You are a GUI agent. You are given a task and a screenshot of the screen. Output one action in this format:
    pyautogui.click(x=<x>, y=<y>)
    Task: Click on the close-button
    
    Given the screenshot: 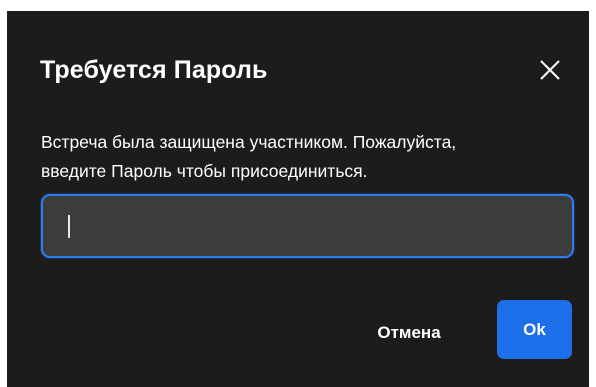 What is the action you would take?
    pyautogui.click(x=550, y=70)
    